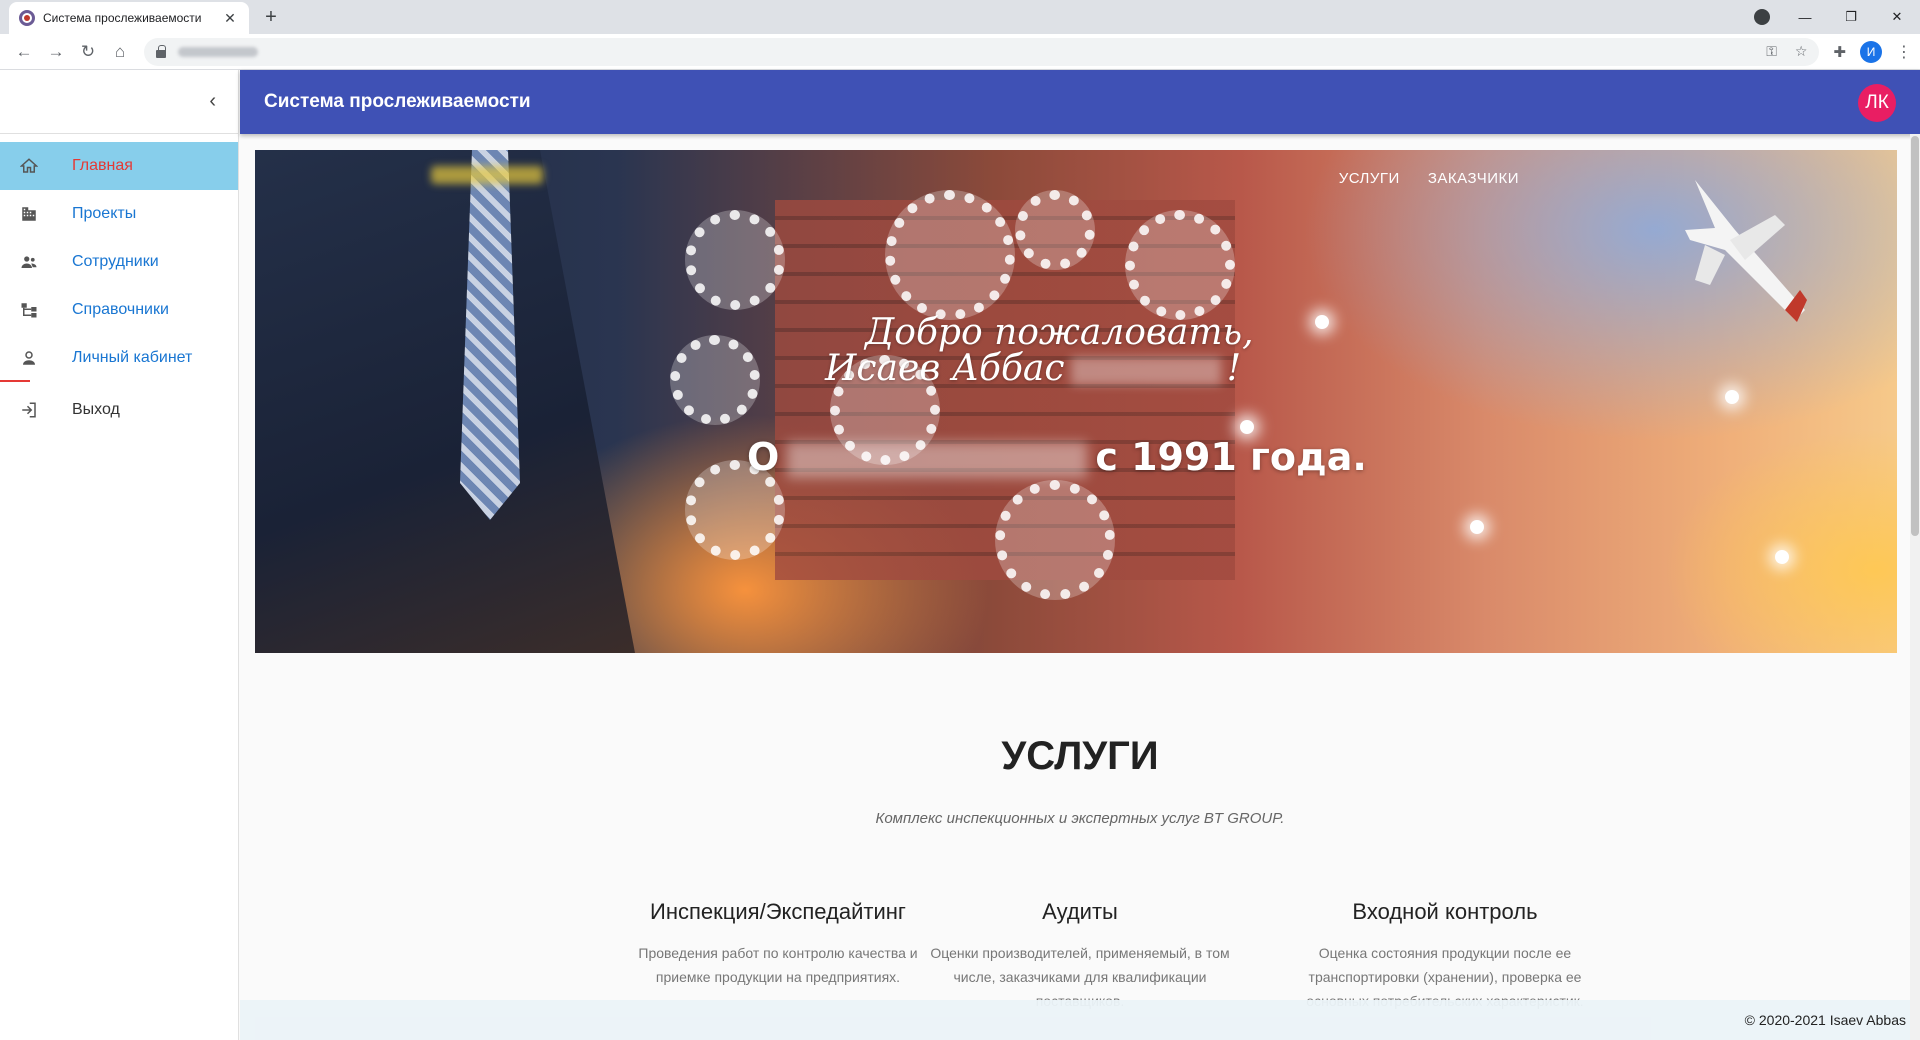 The width and height of the screenshot is (1920, 1040). I want to click on sidebar-item-label: Выход, so click(96, 409).